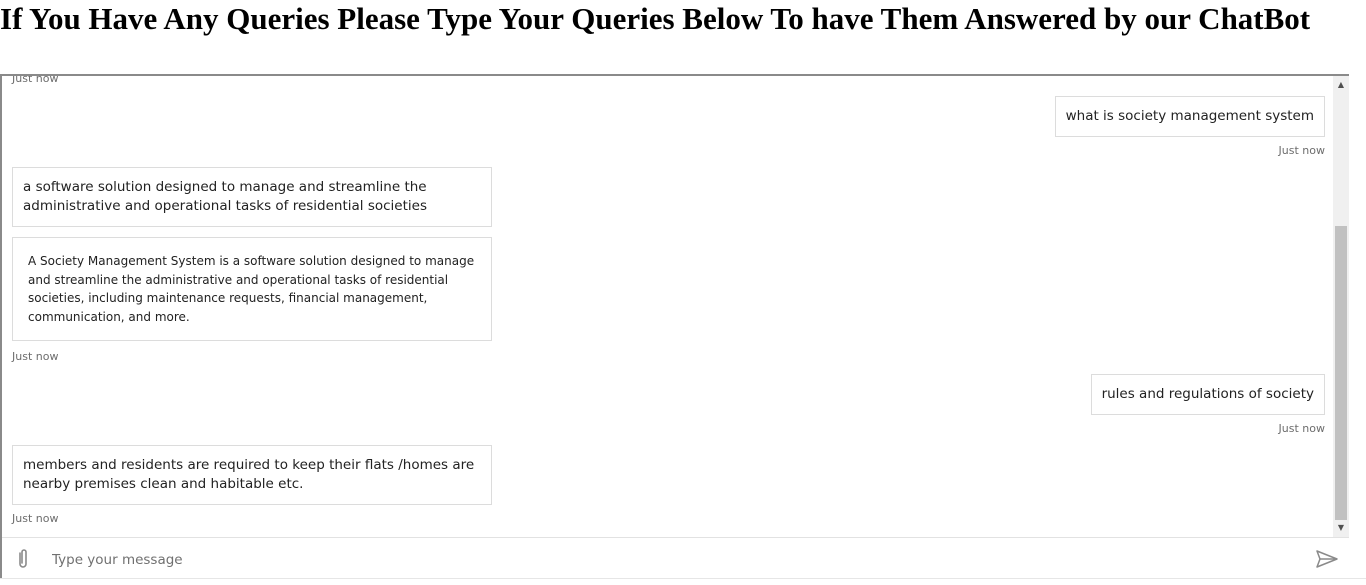 This screenshot has width=1366, height=585. Describe the element at coordinates (1189, 116) in the screenshot. I see `user-message-bubble: what is society management system` at that location.